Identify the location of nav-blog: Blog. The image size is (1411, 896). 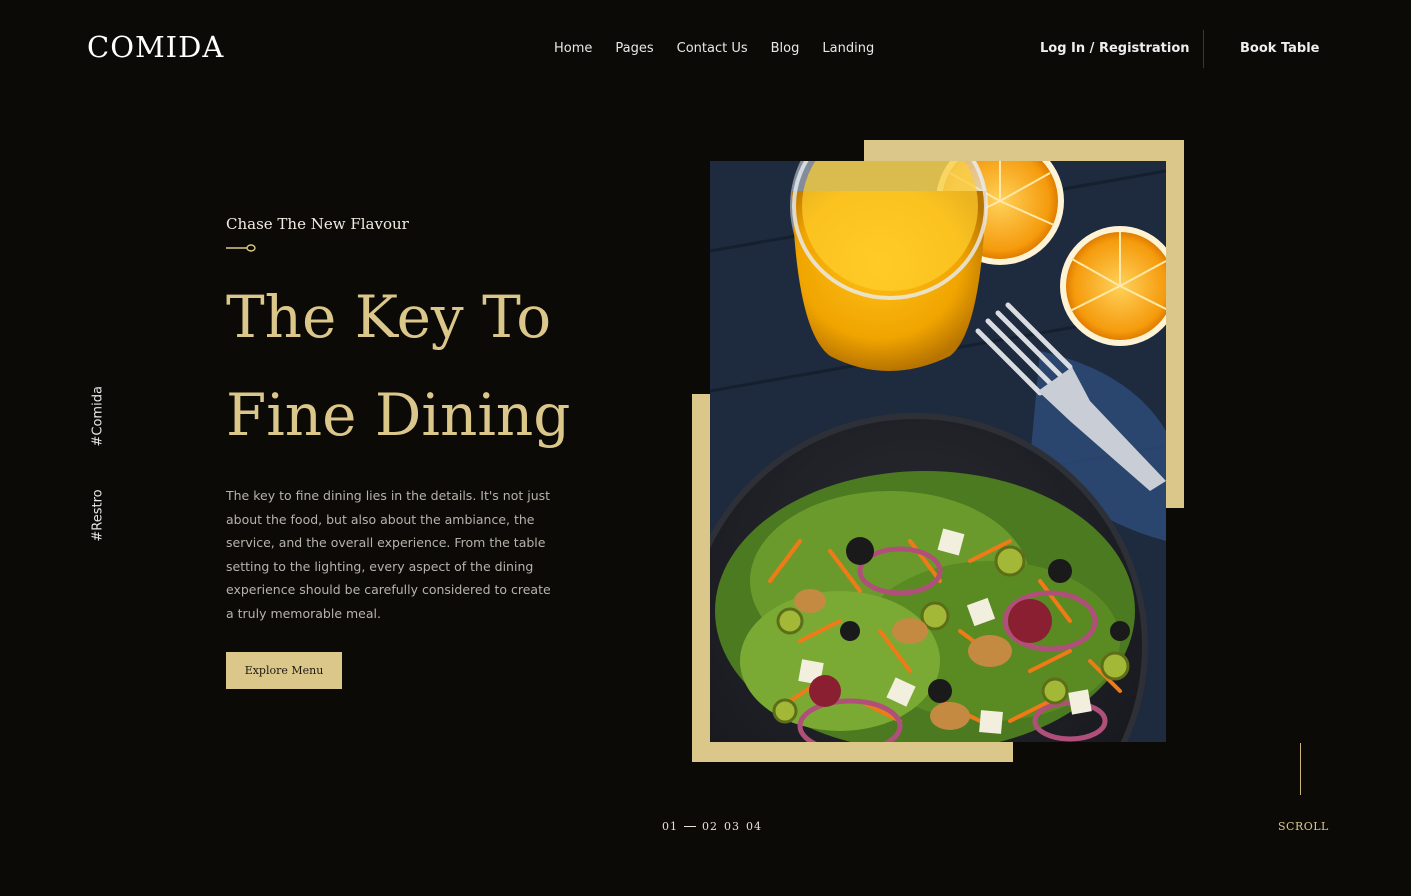
(785, 48).